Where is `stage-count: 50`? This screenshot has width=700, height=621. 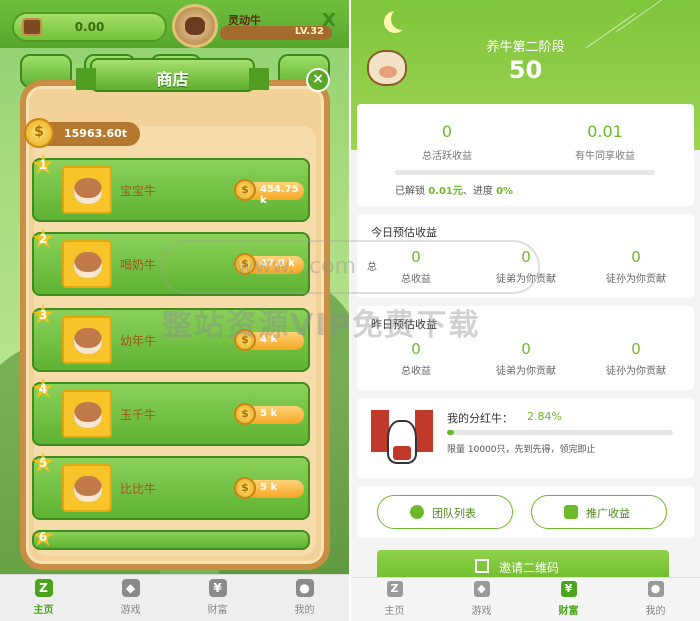
stage-count: 50 is located at coordinates (525, 70).